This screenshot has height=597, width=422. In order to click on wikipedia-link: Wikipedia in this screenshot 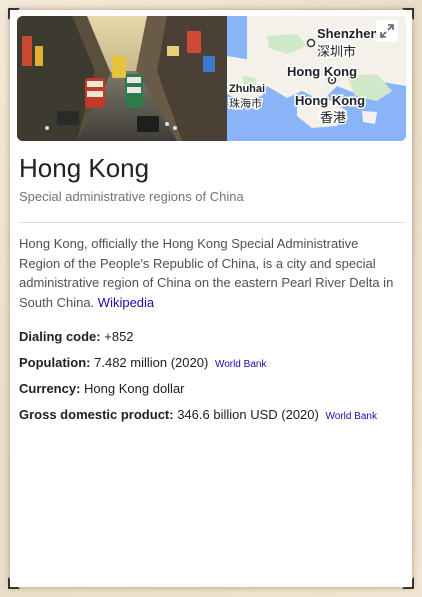, I will do `click(126, 302)`.